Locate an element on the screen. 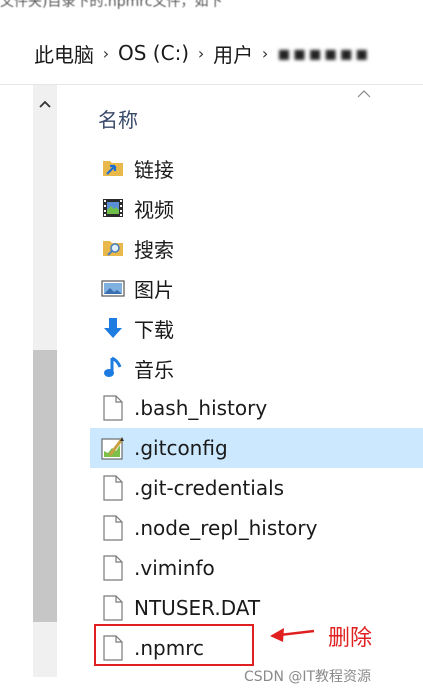 This screenshot has height=694, width=423. annotation-highlight-box is located at coordinates (174, 645).